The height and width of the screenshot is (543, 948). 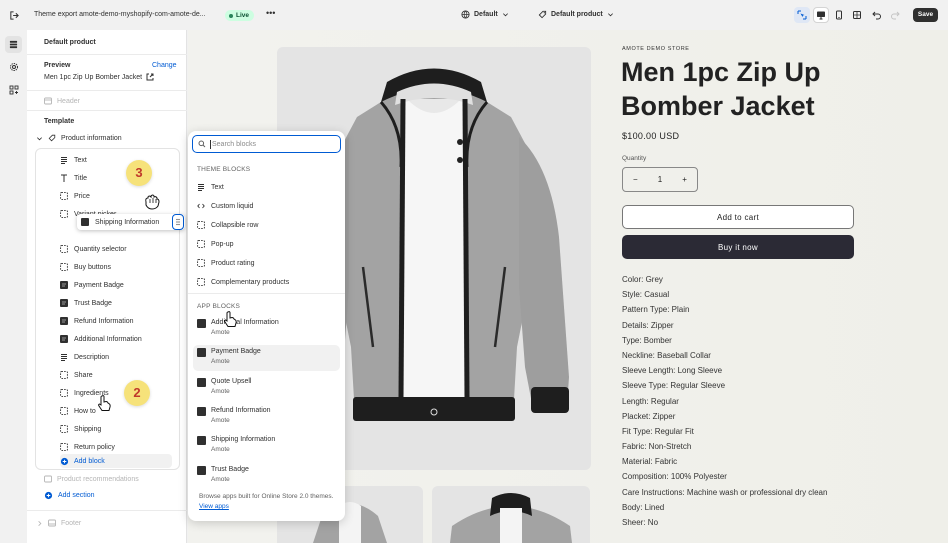 What do you see at coordinates (660, 179) in the screenshot?
I see `quantity-value: 1` at bounding box center [660, 179].